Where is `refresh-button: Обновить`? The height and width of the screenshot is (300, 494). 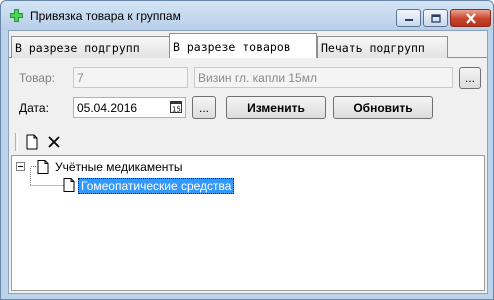
refresh-button: Обновить is located at coordinates (383, 107).